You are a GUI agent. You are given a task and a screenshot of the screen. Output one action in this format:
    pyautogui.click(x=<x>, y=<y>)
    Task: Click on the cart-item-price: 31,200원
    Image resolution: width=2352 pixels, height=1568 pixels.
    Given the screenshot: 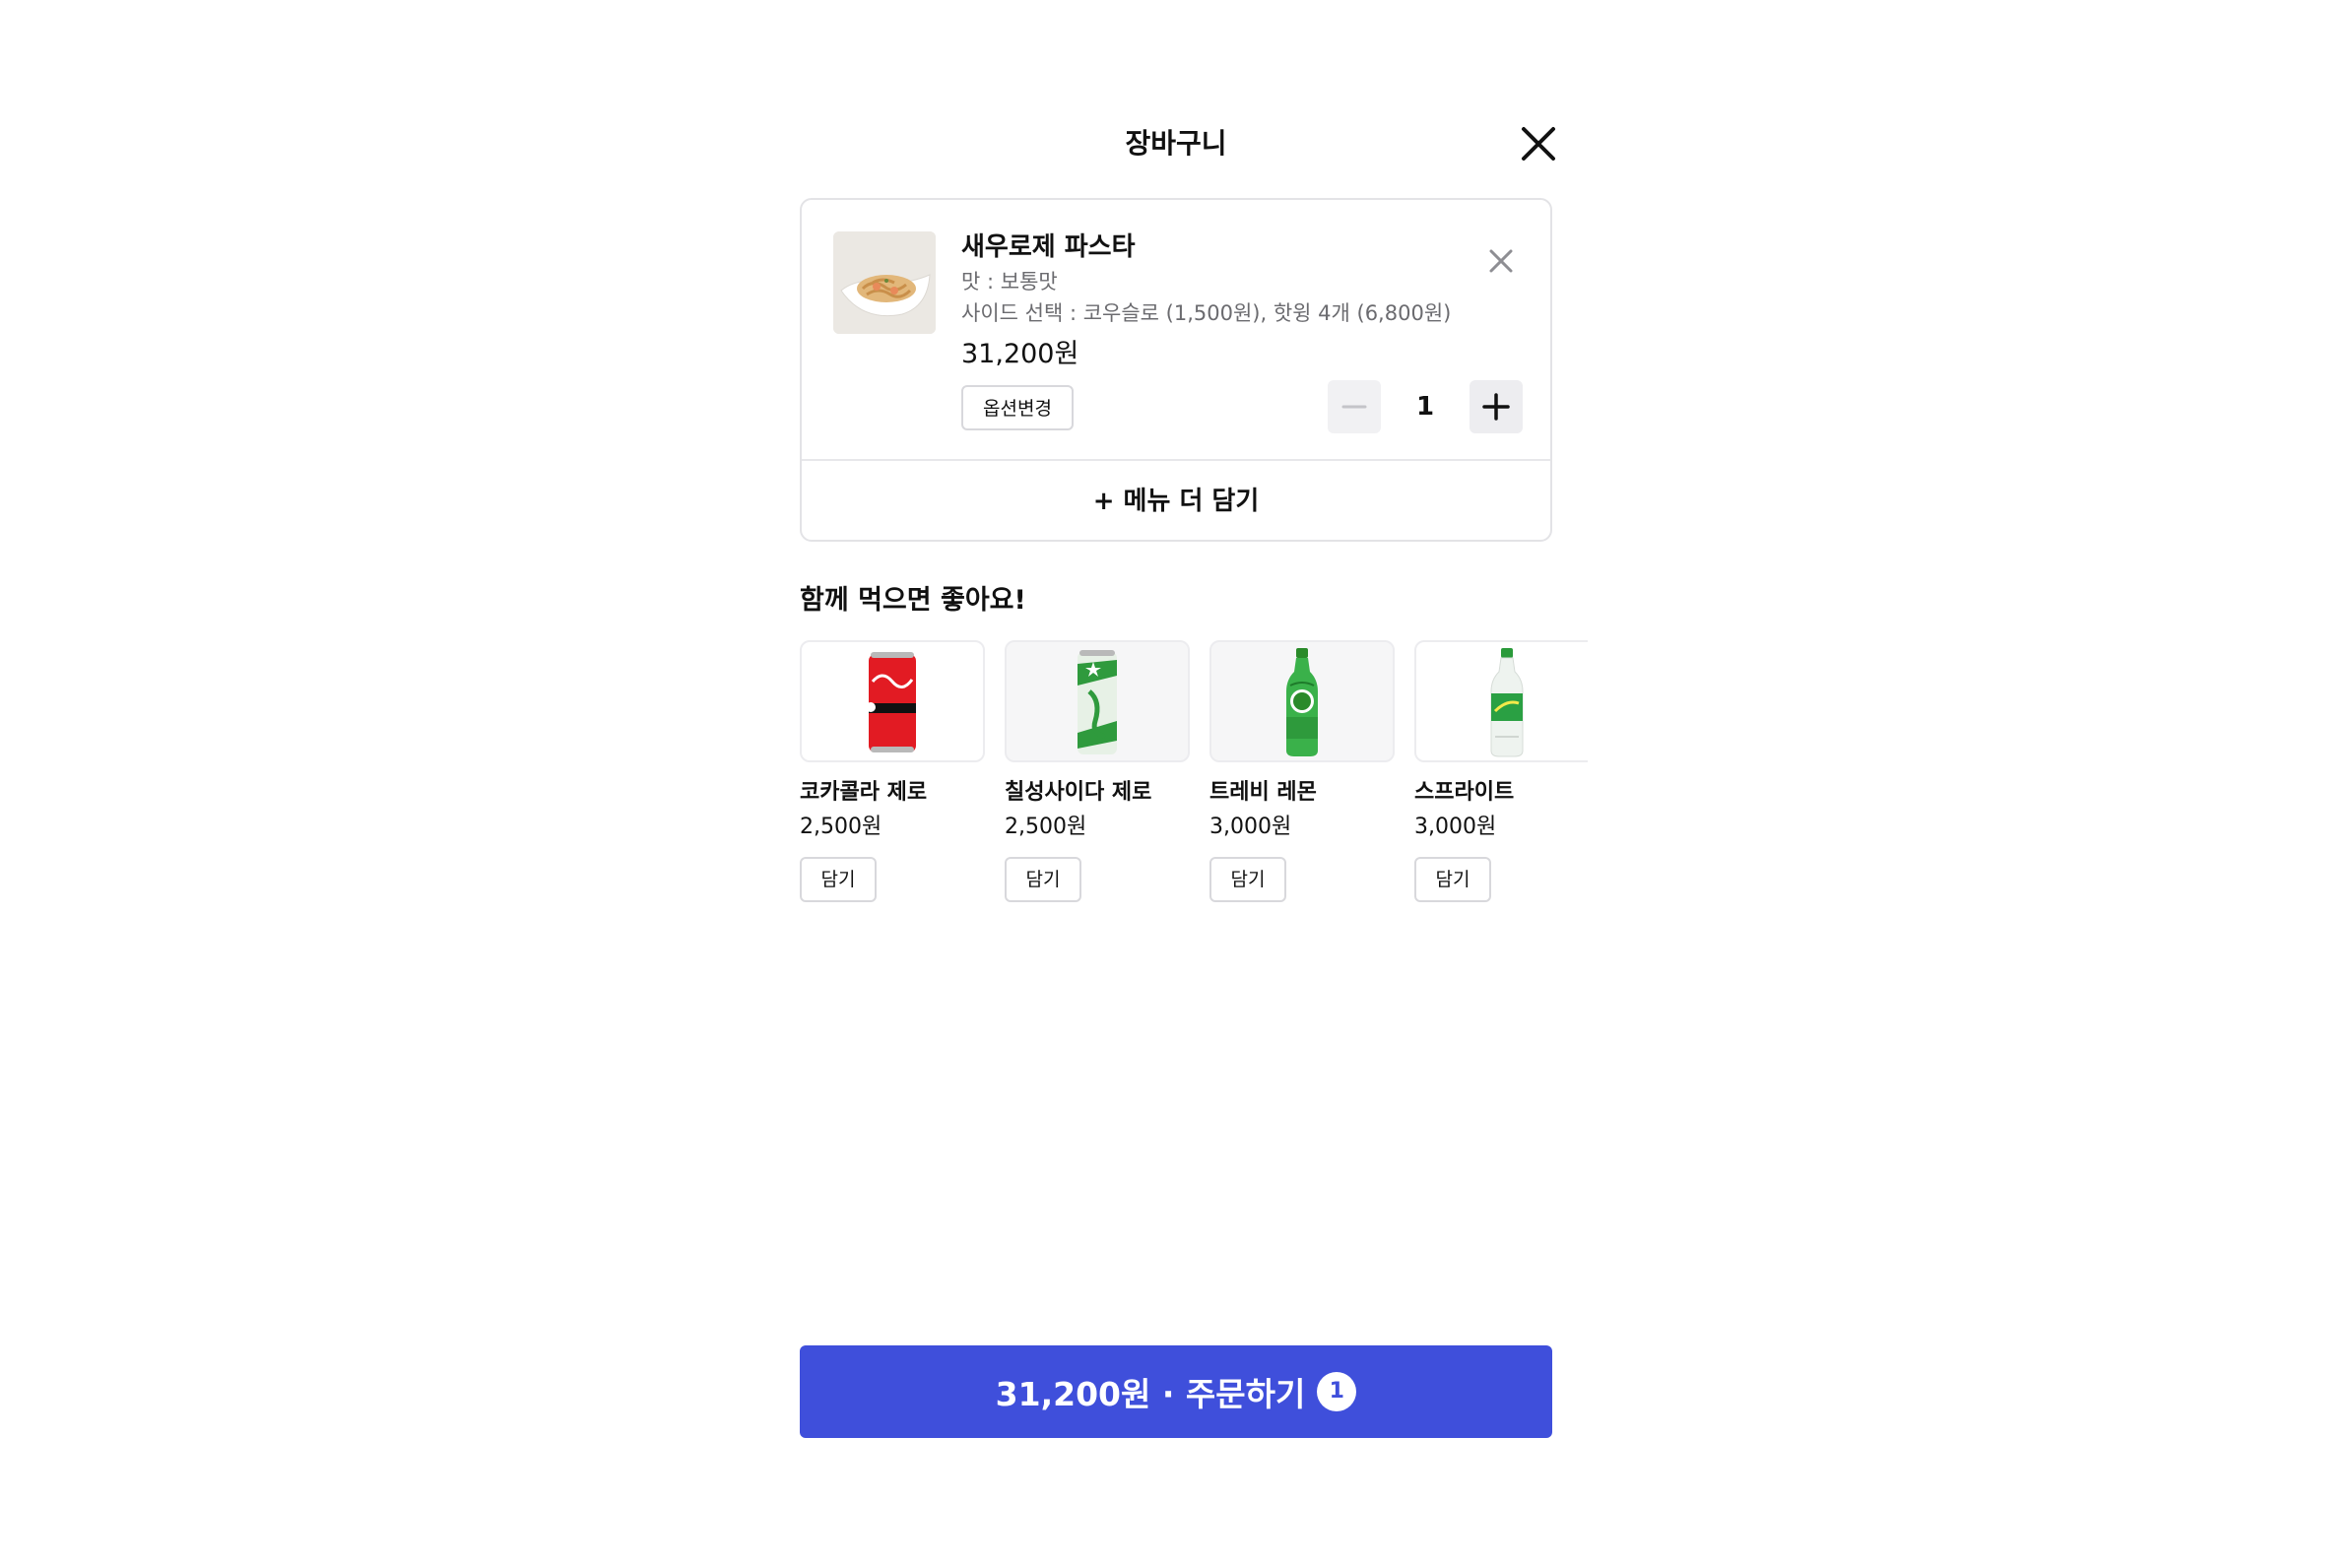 What is the action you would take?
    pyautogui.click(x=1020, y=354)
    